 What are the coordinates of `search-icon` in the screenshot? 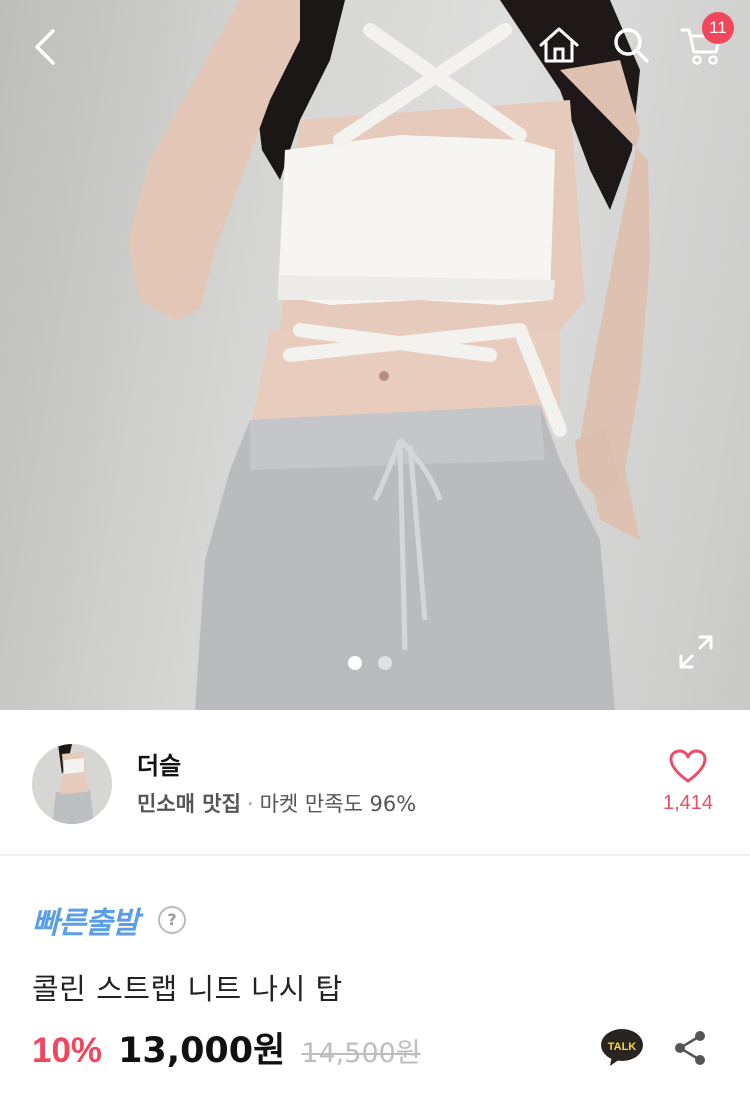 It's located at (631, 45).